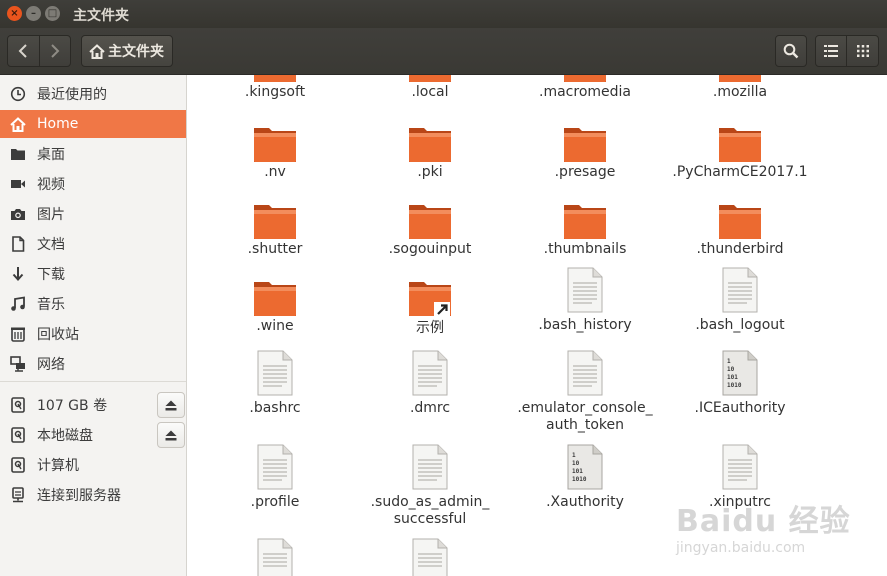 This screenshot has width=887, height=576. I want to click on grid-view-button, so click(863, 51).